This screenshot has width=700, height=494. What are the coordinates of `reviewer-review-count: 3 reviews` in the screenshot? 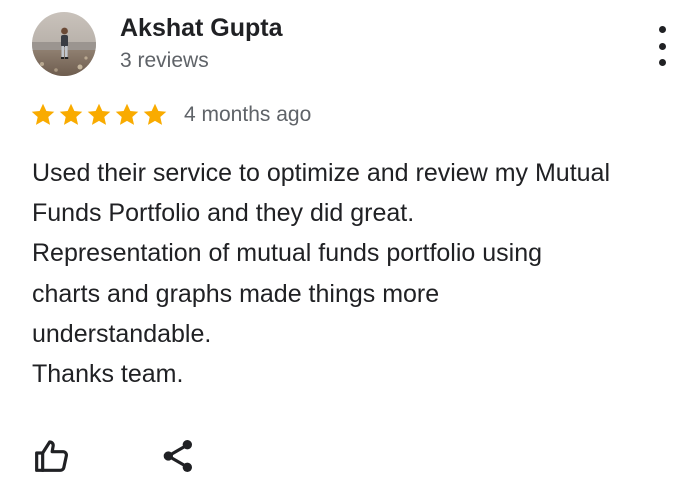 It's located at (164, 60).